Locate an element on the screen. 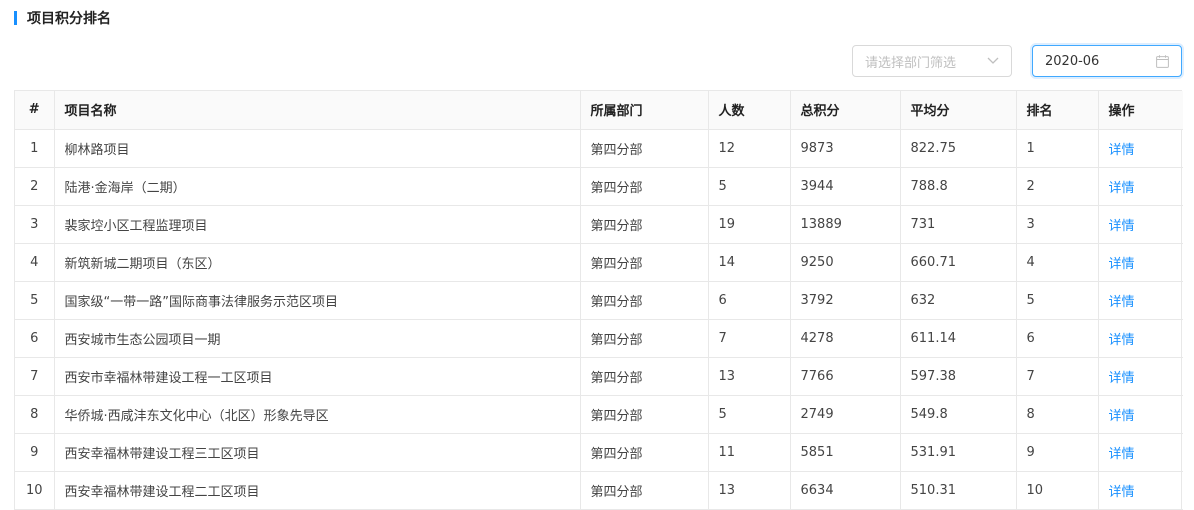  cell-total-score: 9250 is located at coordinates (845, 262).